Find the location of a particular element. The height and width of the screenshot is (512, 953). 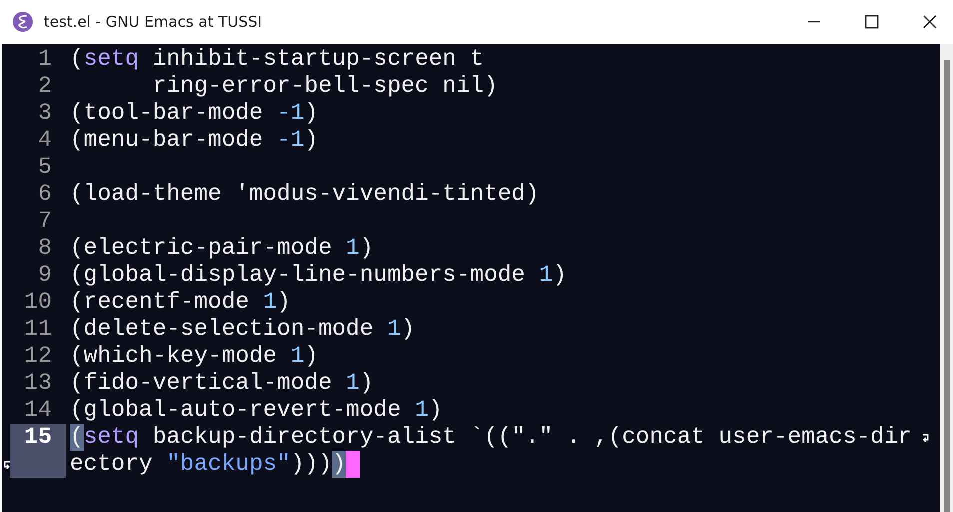

code-text: "backups" is located at coordinates (228, 464).